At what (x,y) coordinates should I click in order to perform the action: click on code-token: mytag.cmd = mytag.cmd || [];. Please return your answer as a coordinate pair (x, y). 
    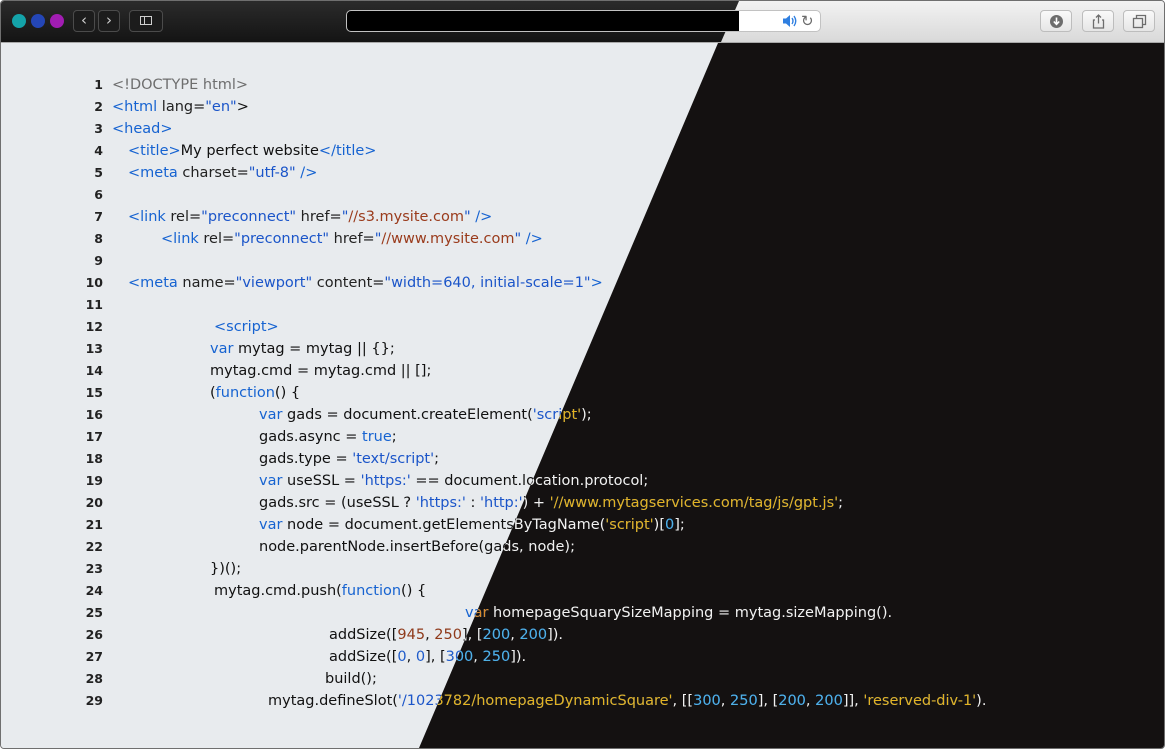
    Looking at the image, I should click on (321, 371).